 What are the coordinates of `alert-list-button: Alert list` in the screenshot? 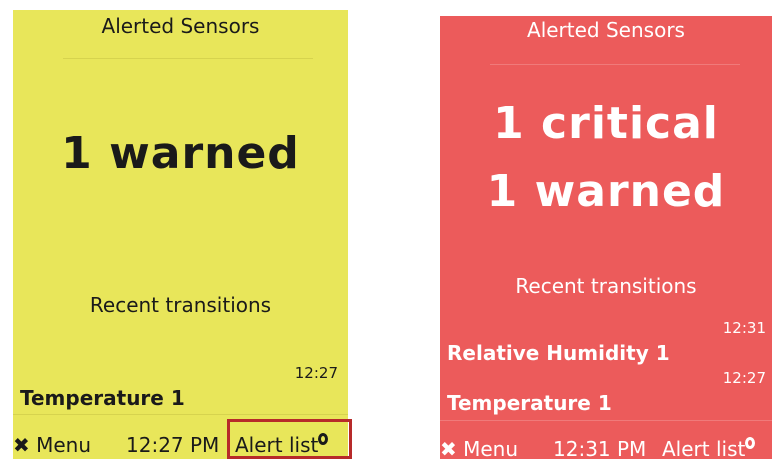 It's located at (709, 448).